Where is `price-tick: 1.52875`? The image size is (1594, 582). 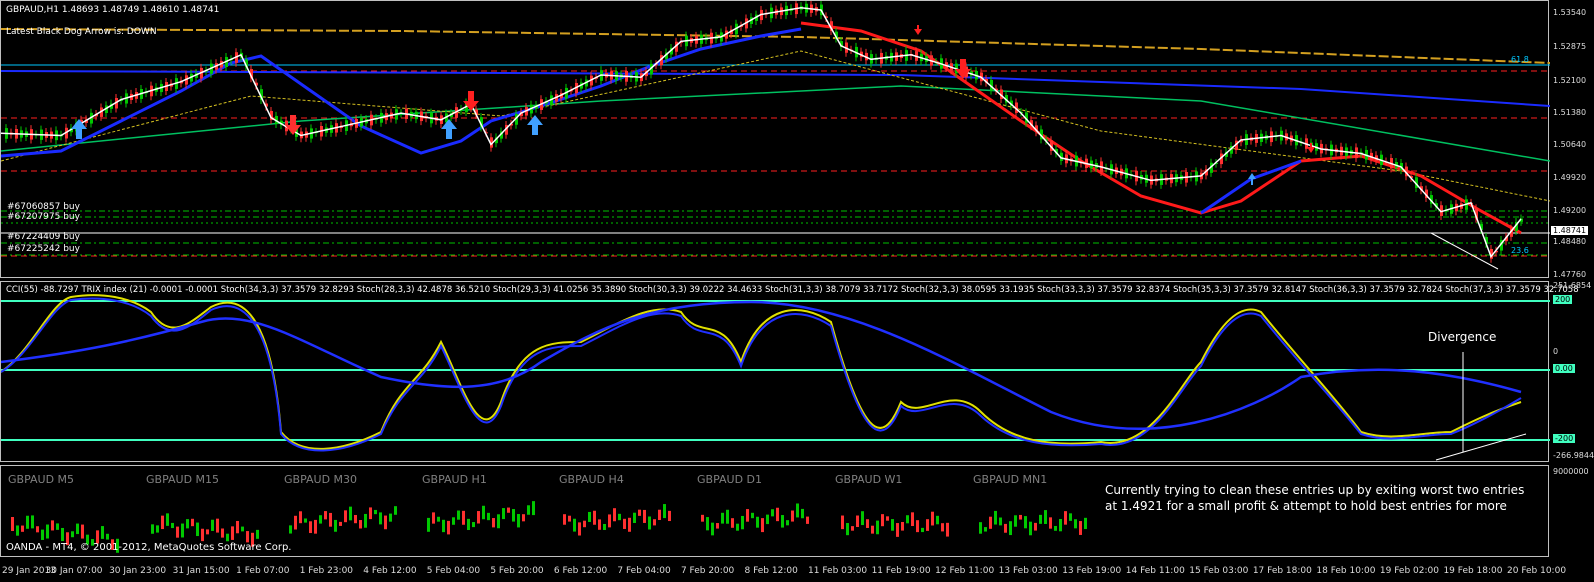 price-tick: 1.52875 is located at coordinates (1570, 46).